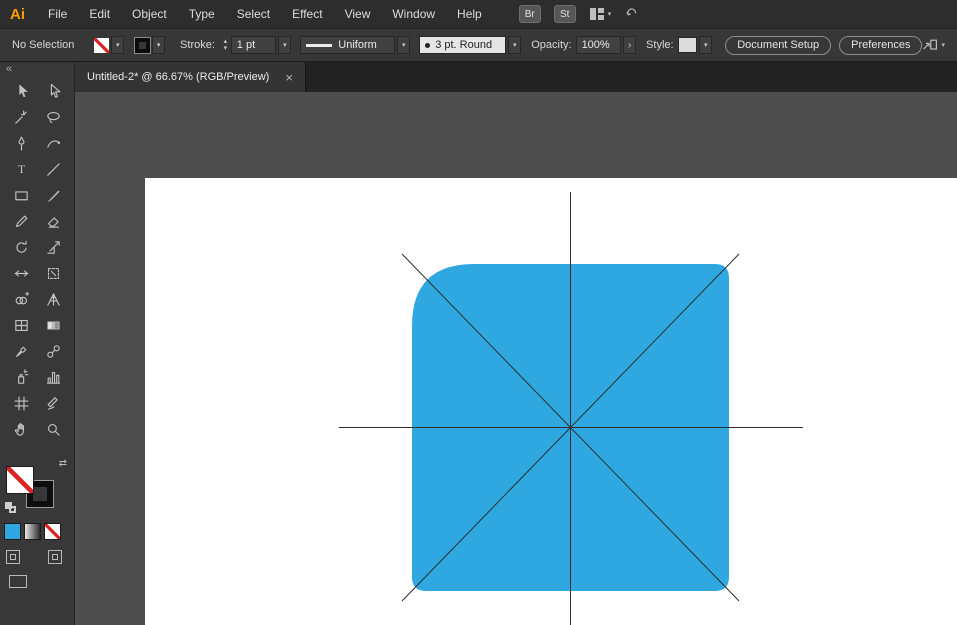 This screenshot has height=625, width=957. I want to click on type-icon: T, so click(21, 169).